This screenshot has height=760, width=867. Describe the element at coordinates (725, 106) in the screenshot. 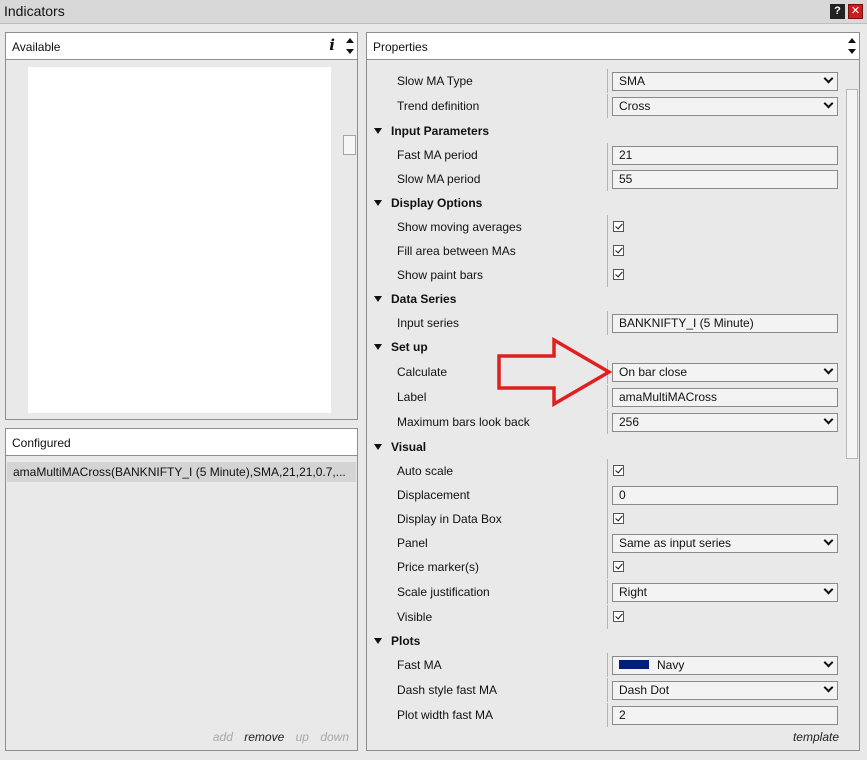

I see `trend-definition-select: Cross` at that location.